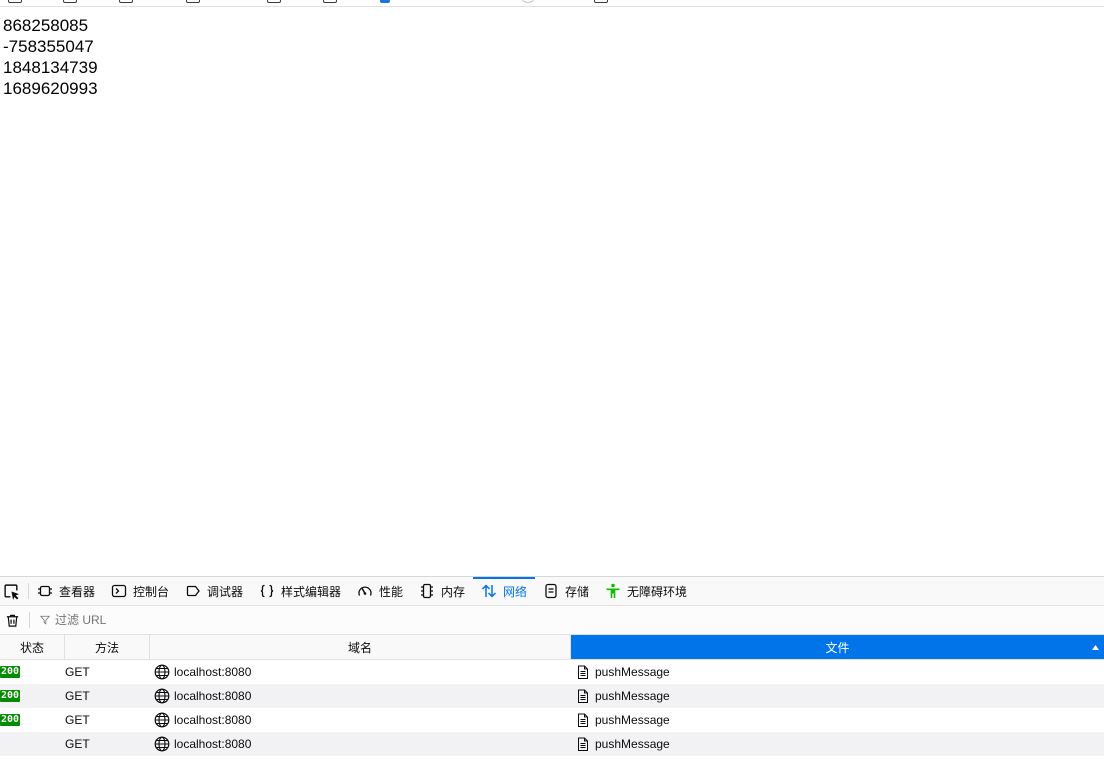 The width and height of the screenshot is (1104, 764). What do you see at coordinates (391, 591) in the screenshot?
I see `tab-label: 性能` at bounding box center [391, 591].